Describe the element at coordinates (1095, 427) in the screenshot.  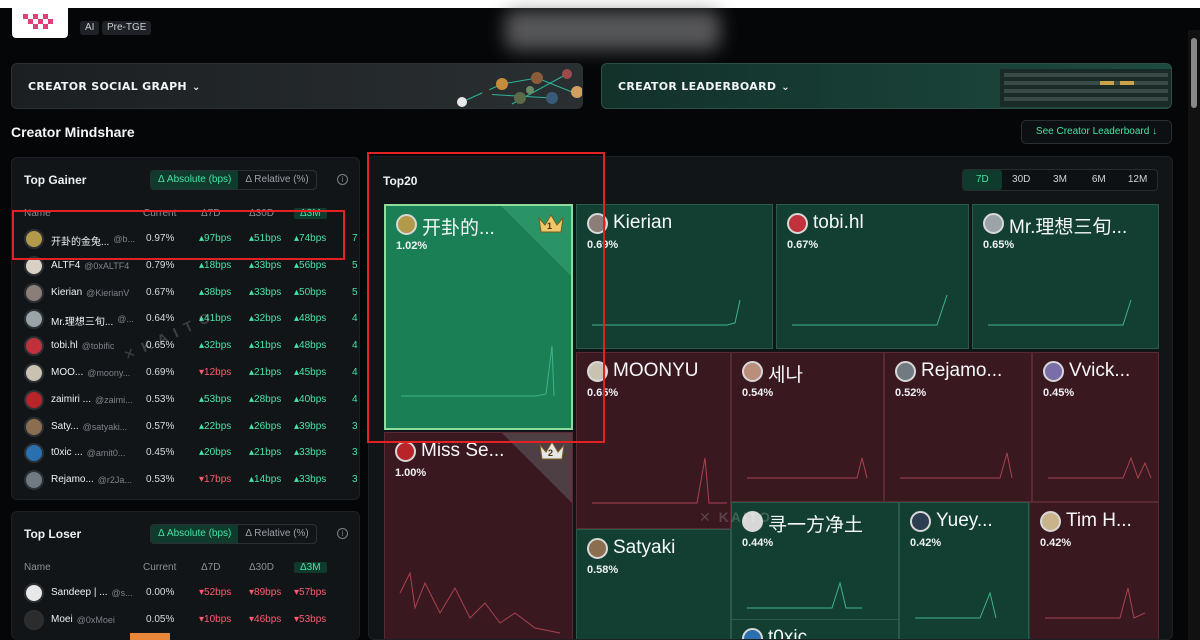
I see `treemap-tile: Vvick... 0.45%` at that location.